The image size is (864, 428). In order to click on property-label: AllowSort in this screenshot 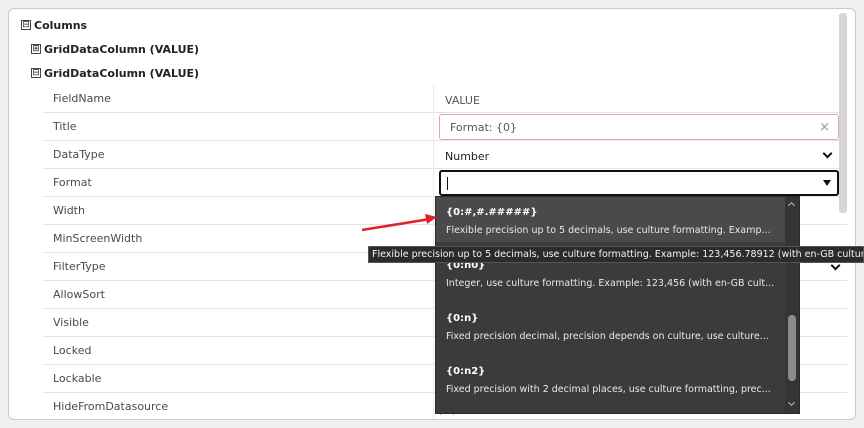, I will do `click(79, 294)`.